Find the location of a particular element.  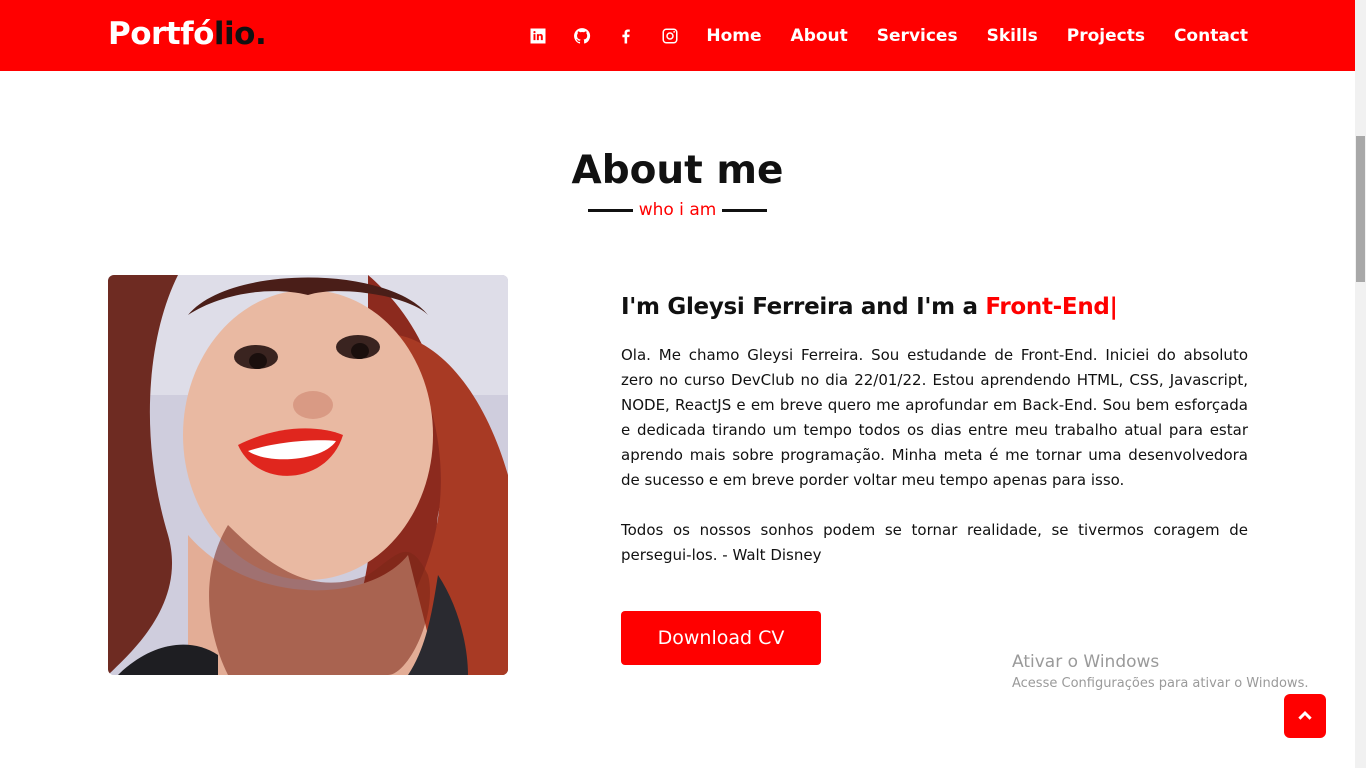

subtitle-line-left is located at coordinates (610, 210).